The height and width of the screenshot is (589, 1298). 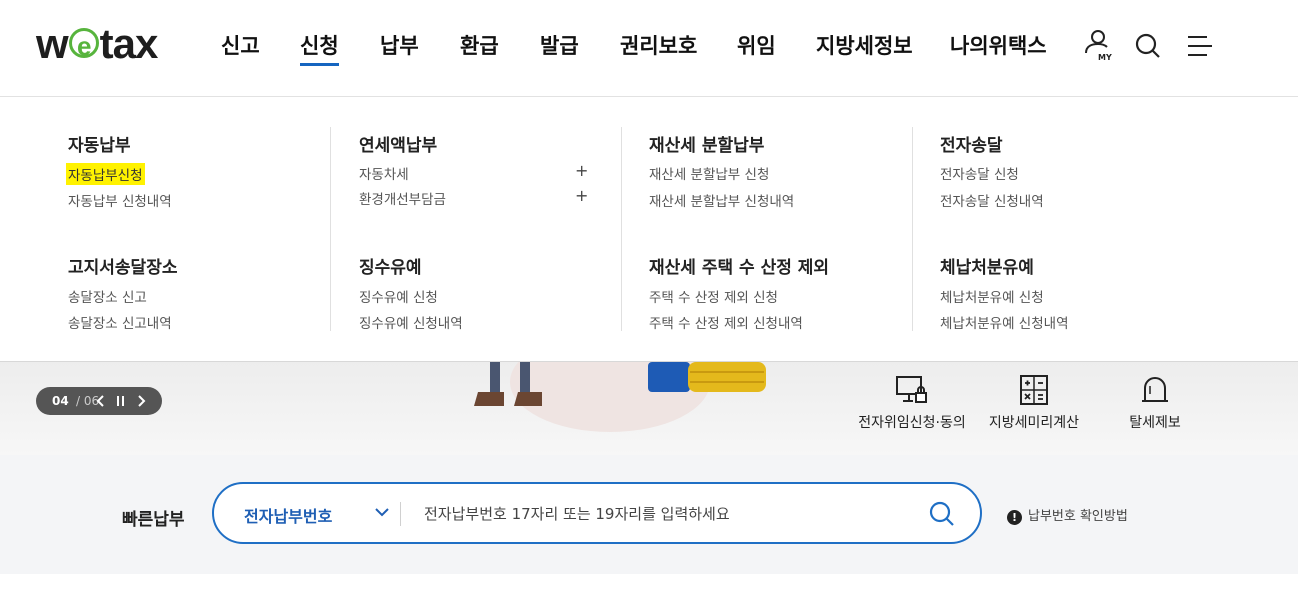 I want to click on quick-link-label: 전자위임신청·동의, so click(x=912, y=423).